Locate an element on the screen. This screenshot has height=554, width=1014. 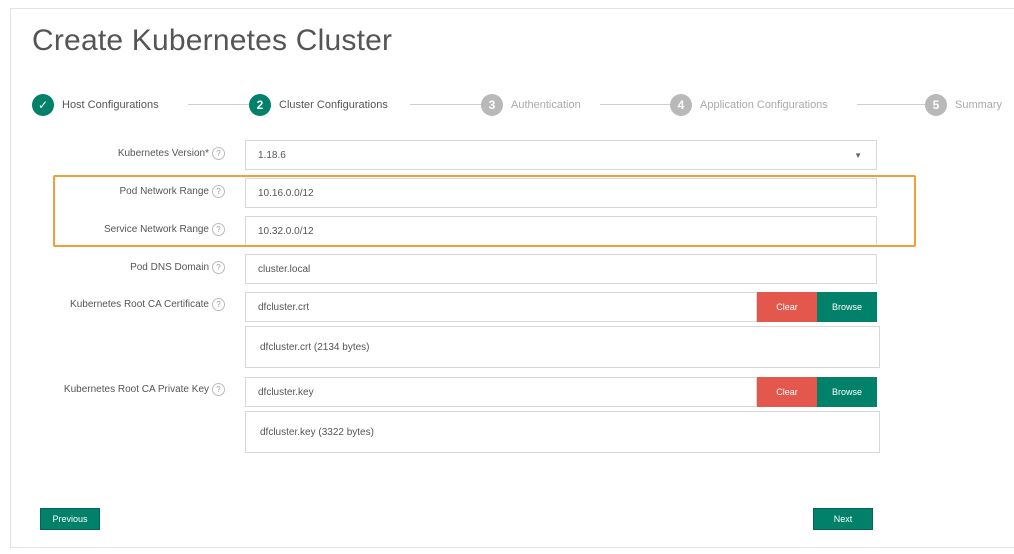
step-label: Authentication is located at coordinates (546, 105).